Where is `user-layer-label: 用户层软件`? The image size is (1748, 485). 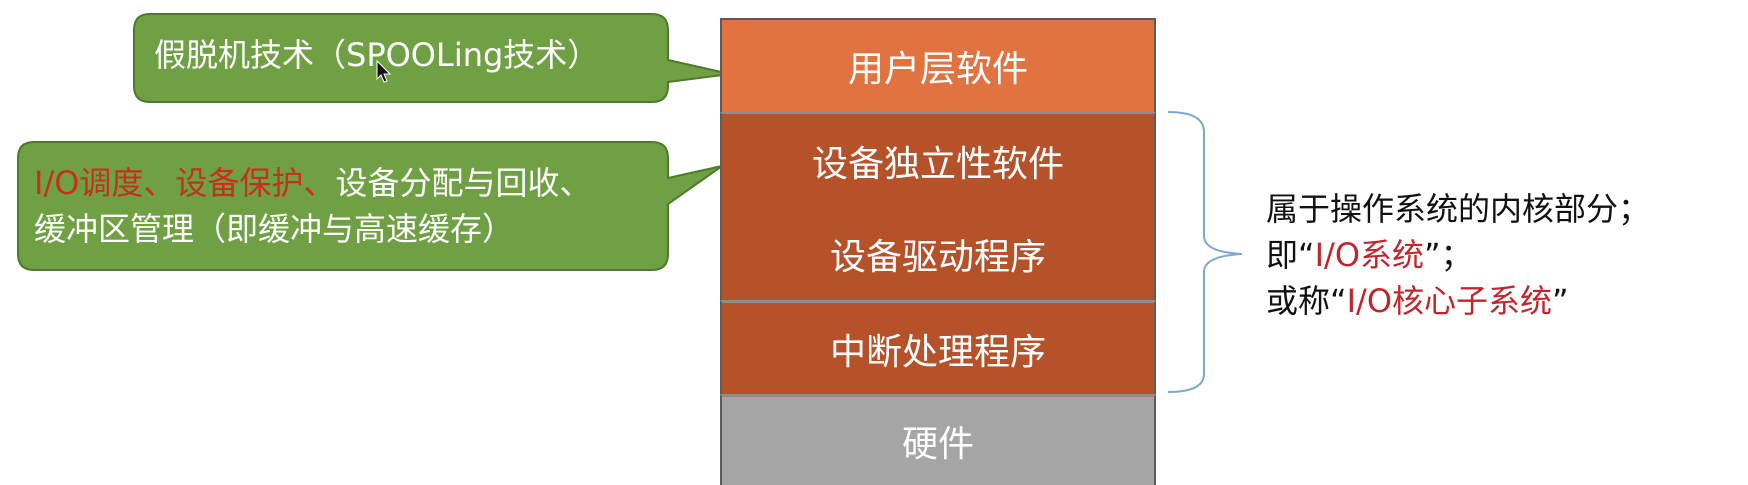 user-layer-label: 用户层软件 is located at coordinates (937, 69).